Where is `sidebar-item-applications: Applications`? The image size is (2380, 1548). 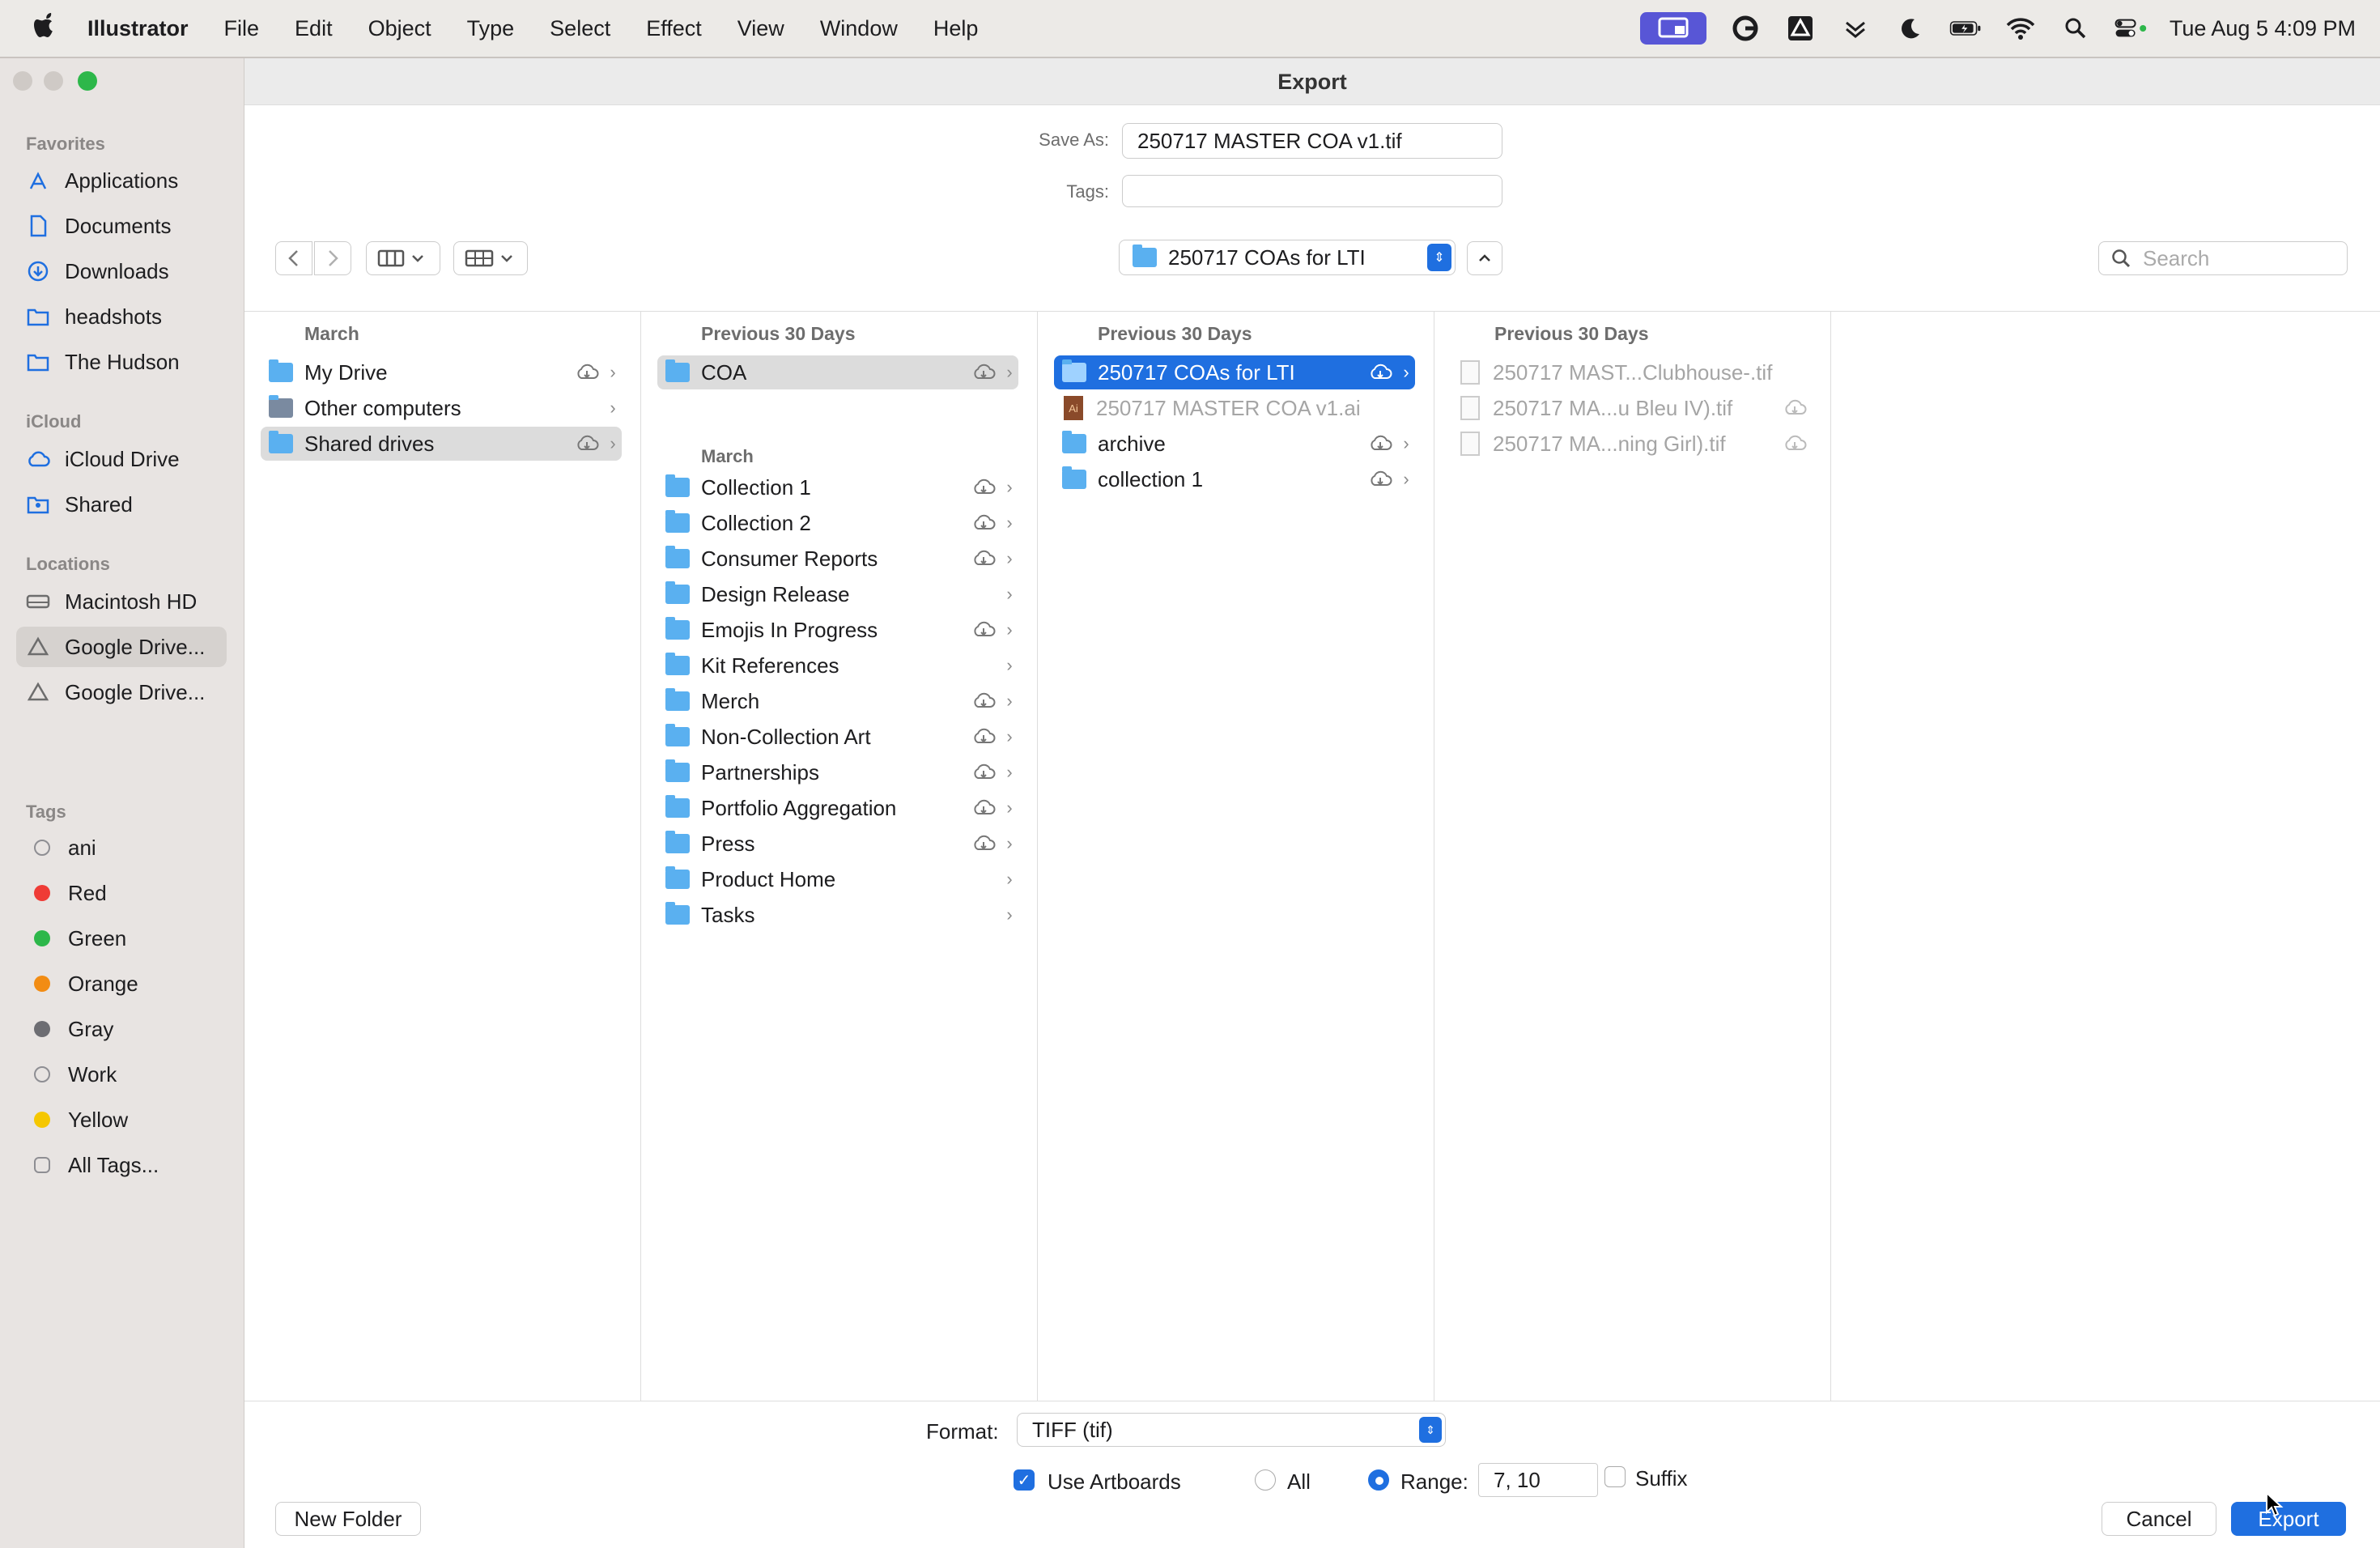 sidebar-item-applications: Applications is located at coordinates (121, 181).